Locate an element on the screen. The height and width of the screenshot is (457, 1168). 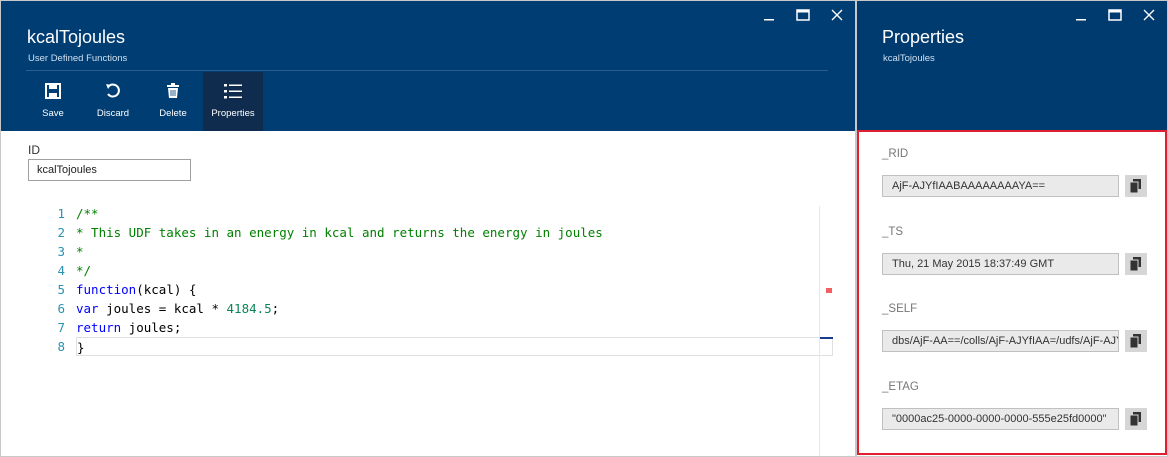
command-bar: Save Discard Delete Properties is located at coordinates (143, 101).